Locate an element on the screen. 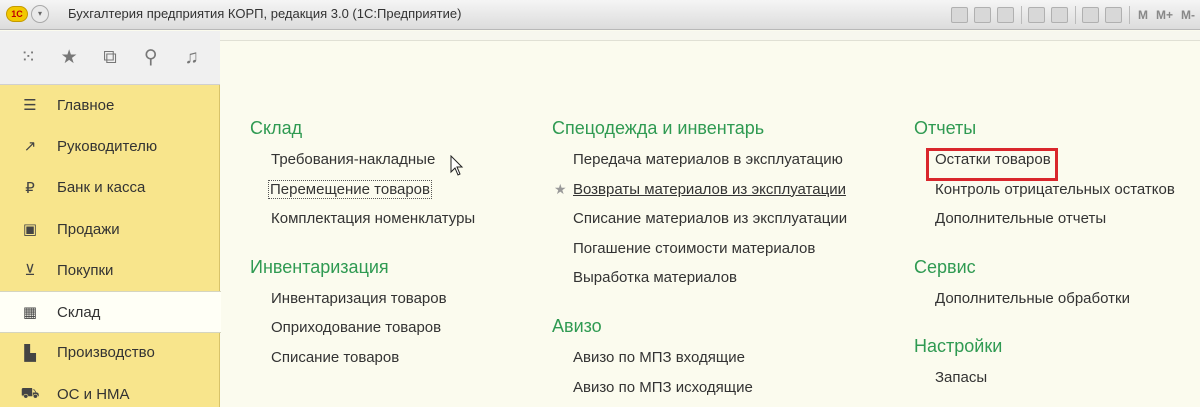 The width and height of the screenshot is (1200, 407). sidebar-item-purchases: ⊻ Покупки is located at coordinates (109, 270).